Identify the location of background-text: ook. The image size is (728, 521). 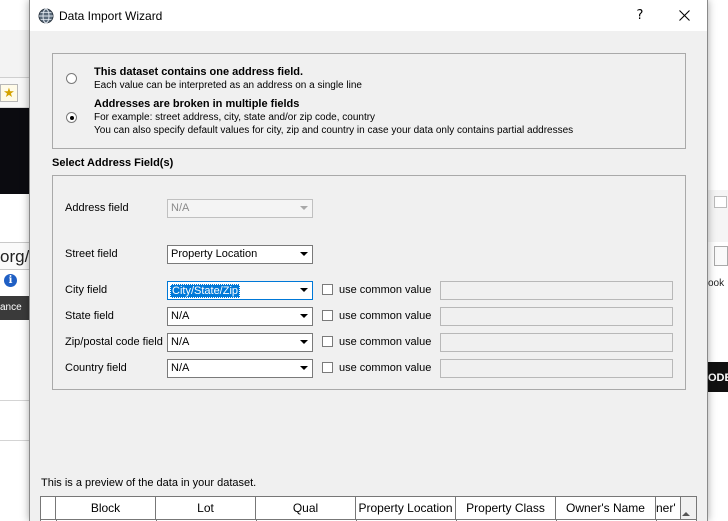
(716, 283).